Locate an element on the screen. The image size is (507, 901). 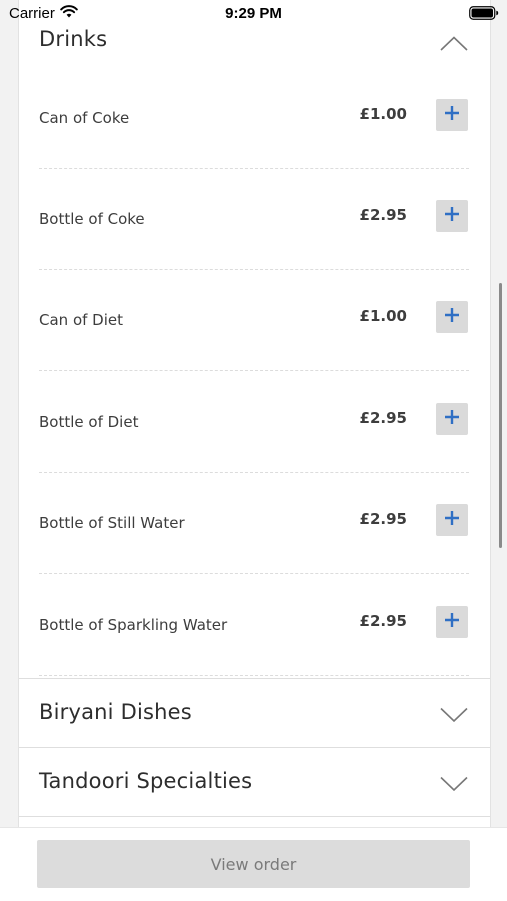
list-item: Can of Diet £1.00 is located at coordinates (254, 320).